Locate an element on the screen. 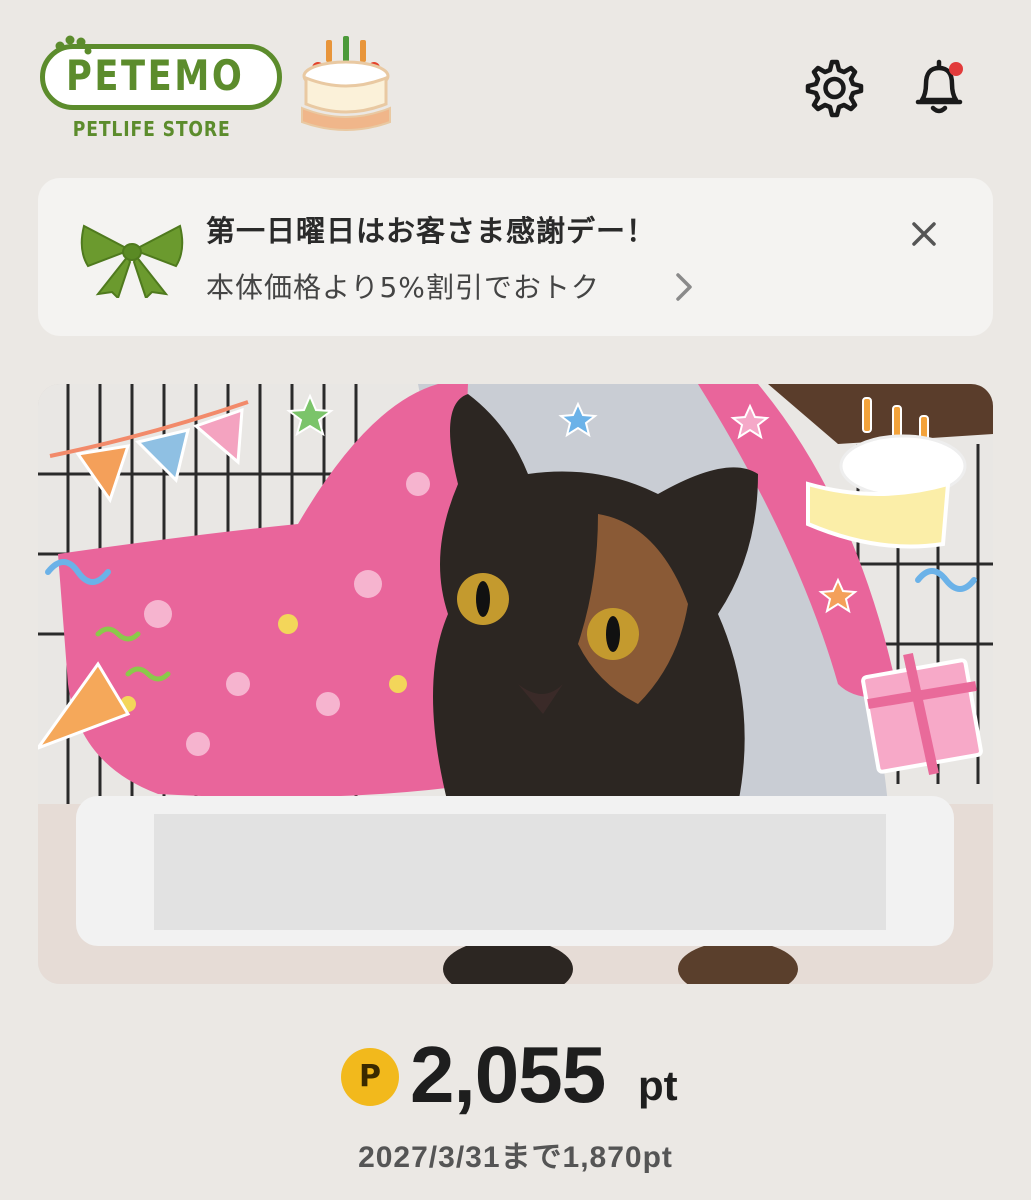 This screenshot has height=1200, width=1031. gear-icon is located at coordinates (832, 88).